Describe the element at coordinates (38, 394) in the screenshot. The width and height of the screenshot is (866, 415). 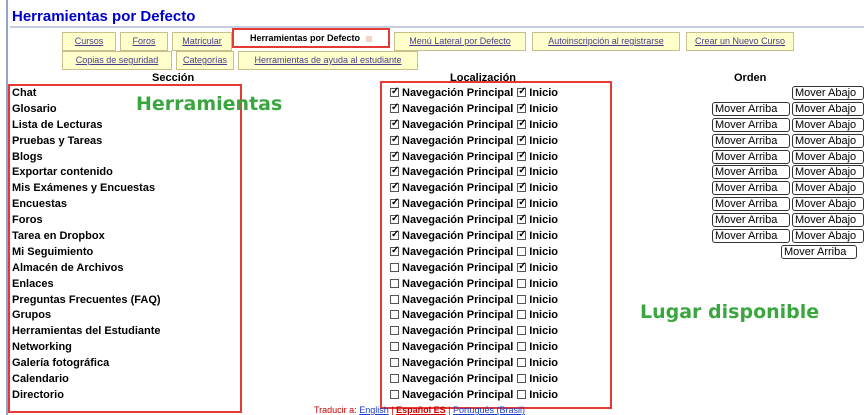
I see `section-name: Directorio` at that location.